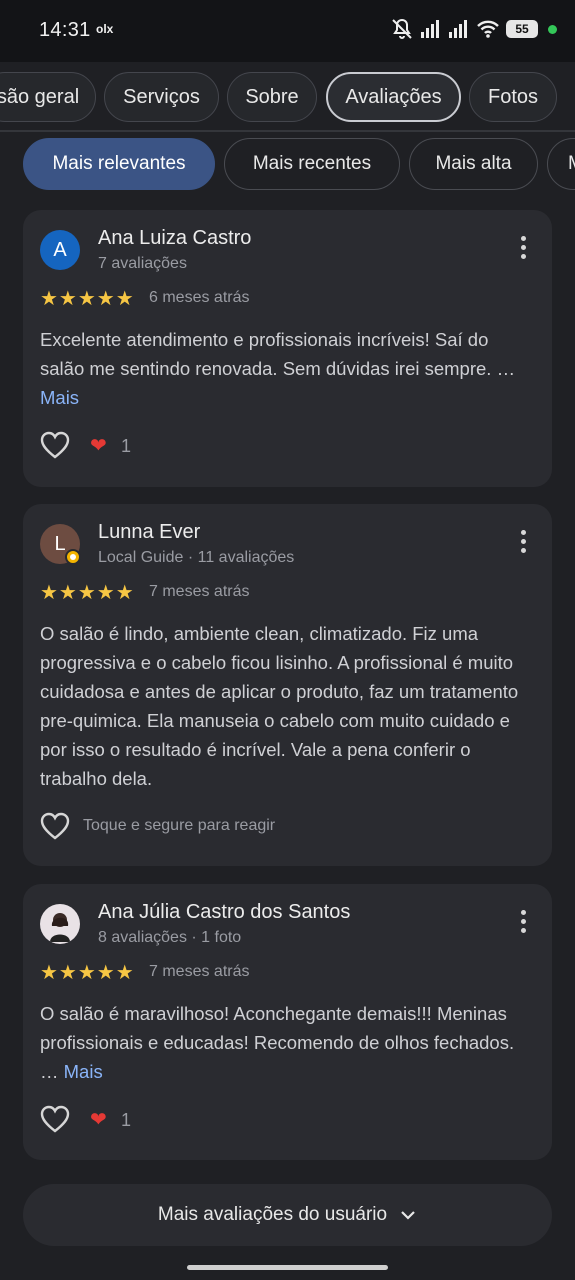 Image resolution: width=575 pixels, height=1280 pixels. Describe the element at coordinates (522, 29) in the screenshot. I see `battery-icon: 55` at that location.